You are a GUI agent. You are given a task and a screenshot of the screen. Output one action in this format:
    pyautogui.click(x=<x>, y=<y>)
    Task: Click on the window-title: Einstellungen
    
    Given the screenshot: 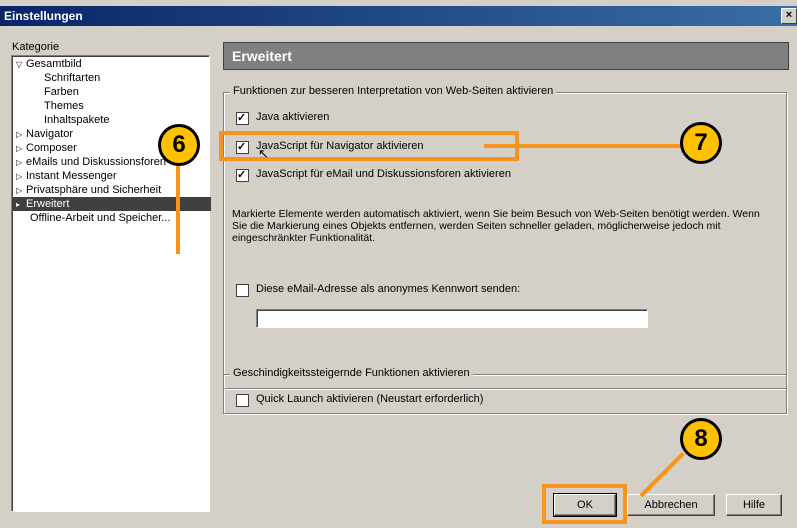 What is the action you would take?
    pyautogui.click(x=43, y=16)
    